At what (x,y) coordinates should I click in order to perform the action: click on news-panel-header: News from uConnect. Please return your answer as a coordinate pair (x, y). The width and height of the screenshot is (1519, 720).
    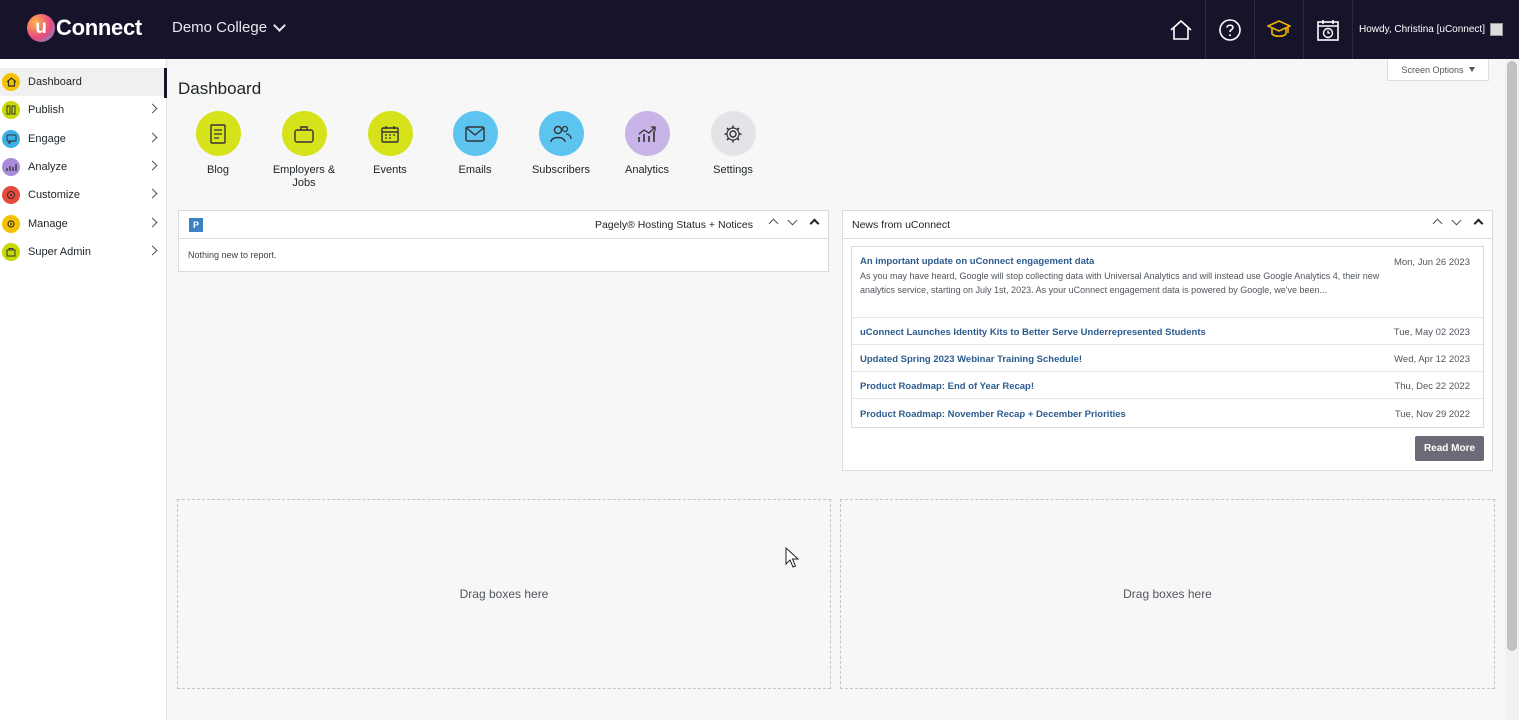
    Looking at the image, I should click on (1167, 225).